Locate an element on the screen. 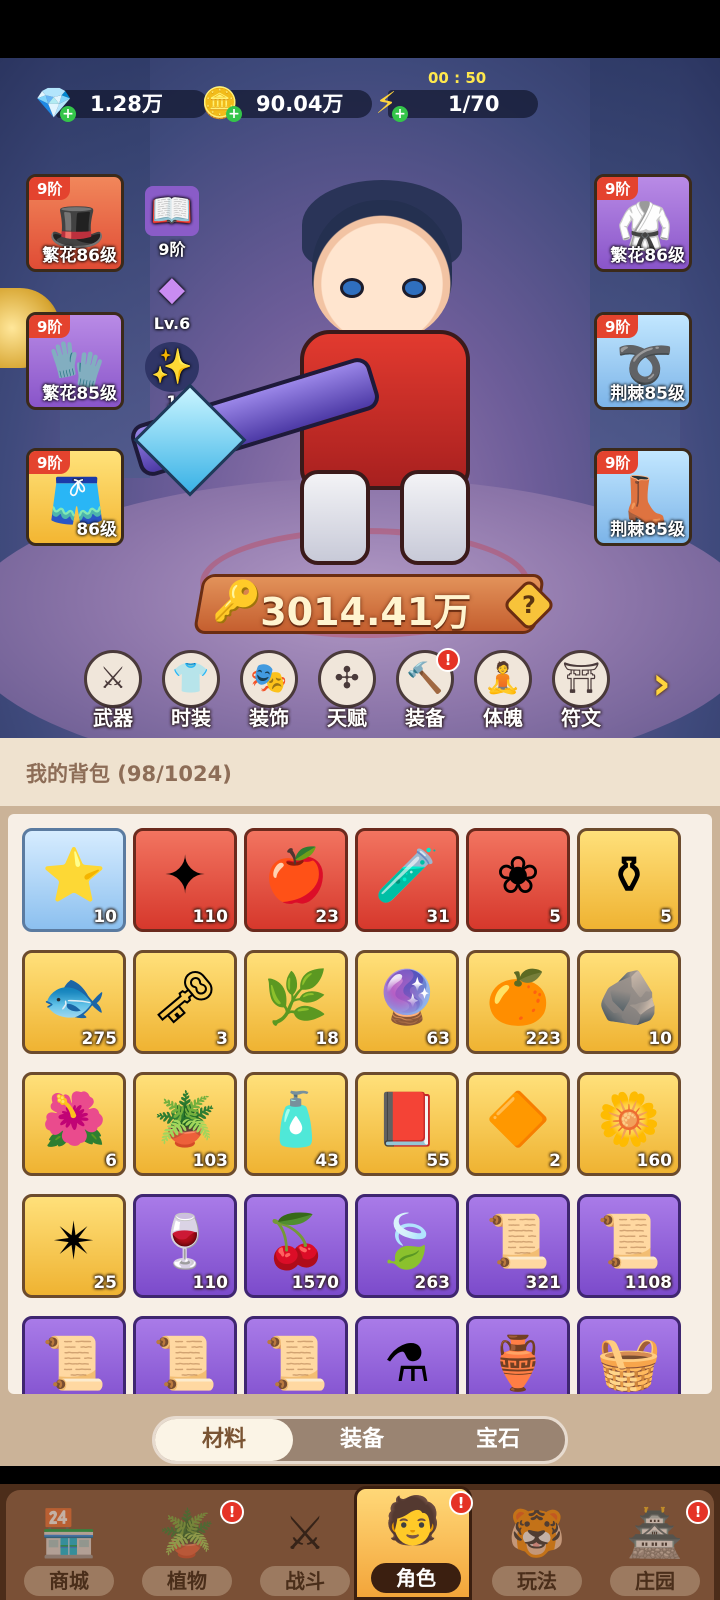  bag-item: 🧪 31 is located at coordinates (407, 880).